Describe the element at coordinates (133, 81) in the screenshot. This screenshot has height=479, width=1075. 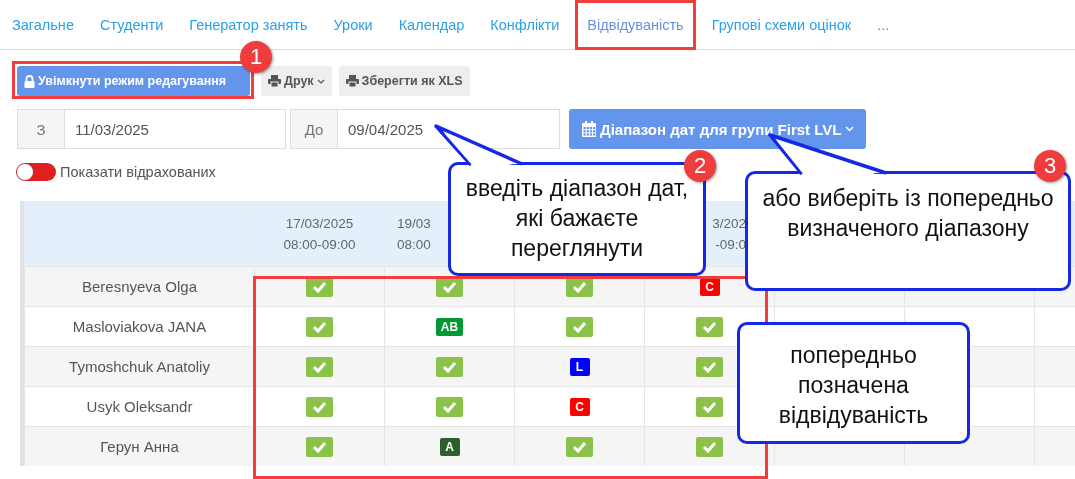
I see `edit-mode-button: Увімкнути режим редагування` at that location.